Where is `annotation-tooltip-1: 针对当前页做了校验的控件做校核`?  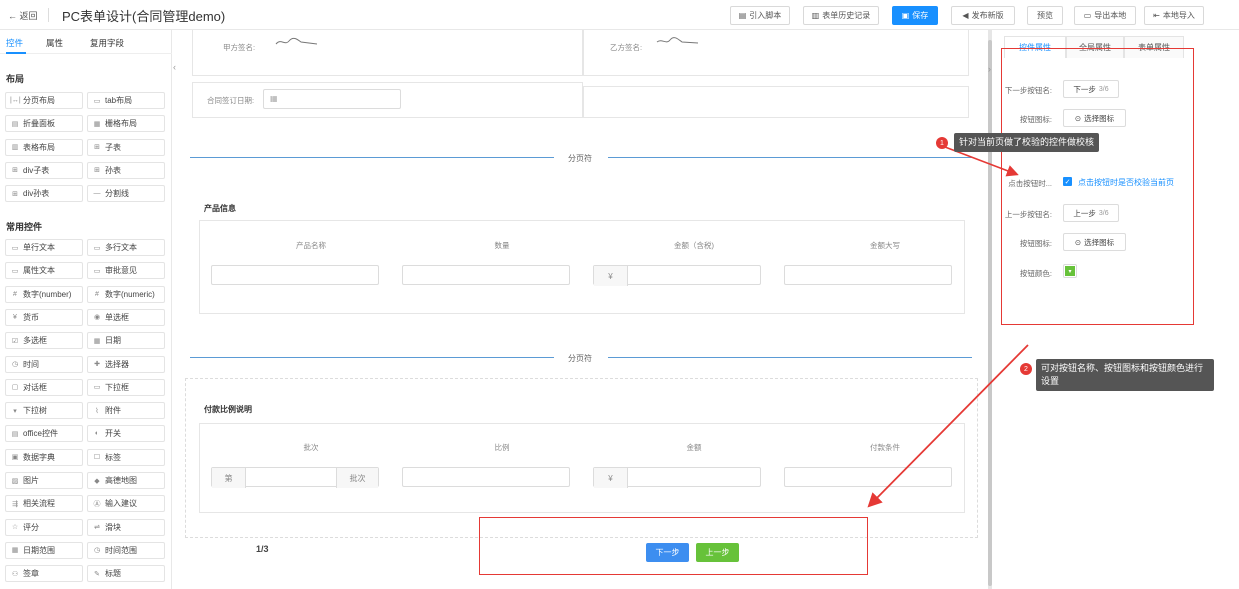 annotation-tooltip-1: 针对当前页做了校验的控件做校核 is located at coordinates (1027, 142).